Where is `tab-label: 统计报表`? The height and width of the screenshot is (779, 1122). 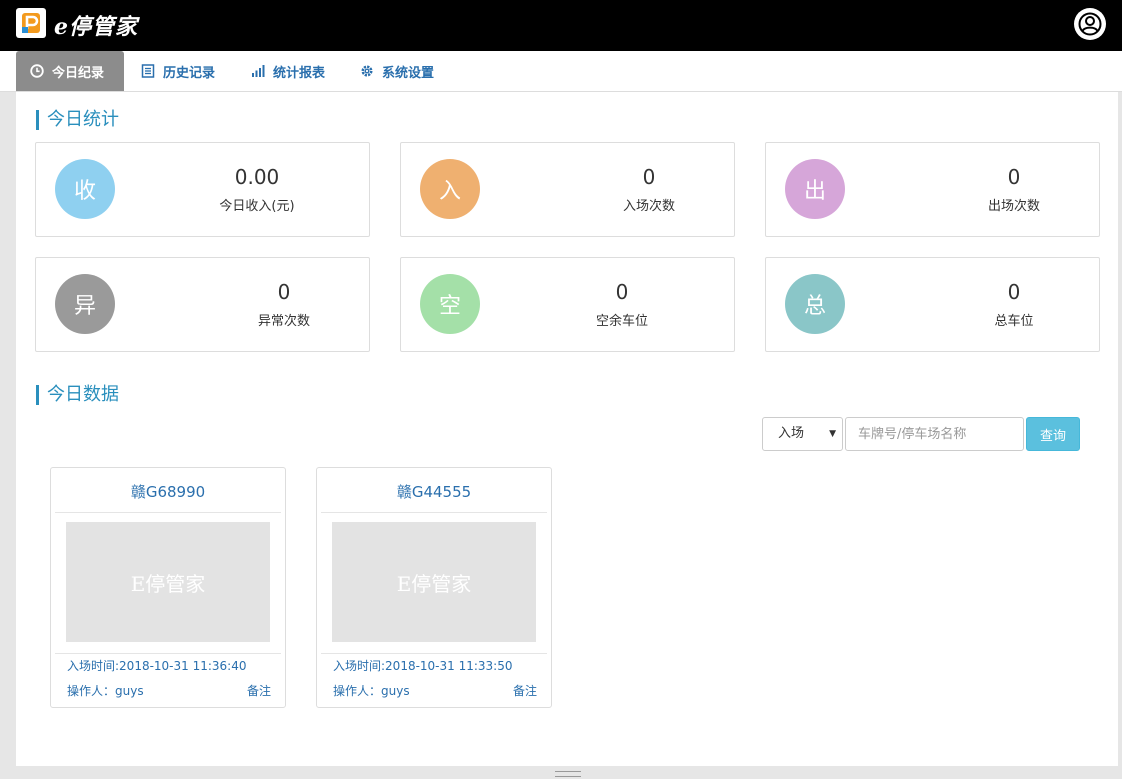
tab-label: 统计报表 is located at coordinates (299, 73).